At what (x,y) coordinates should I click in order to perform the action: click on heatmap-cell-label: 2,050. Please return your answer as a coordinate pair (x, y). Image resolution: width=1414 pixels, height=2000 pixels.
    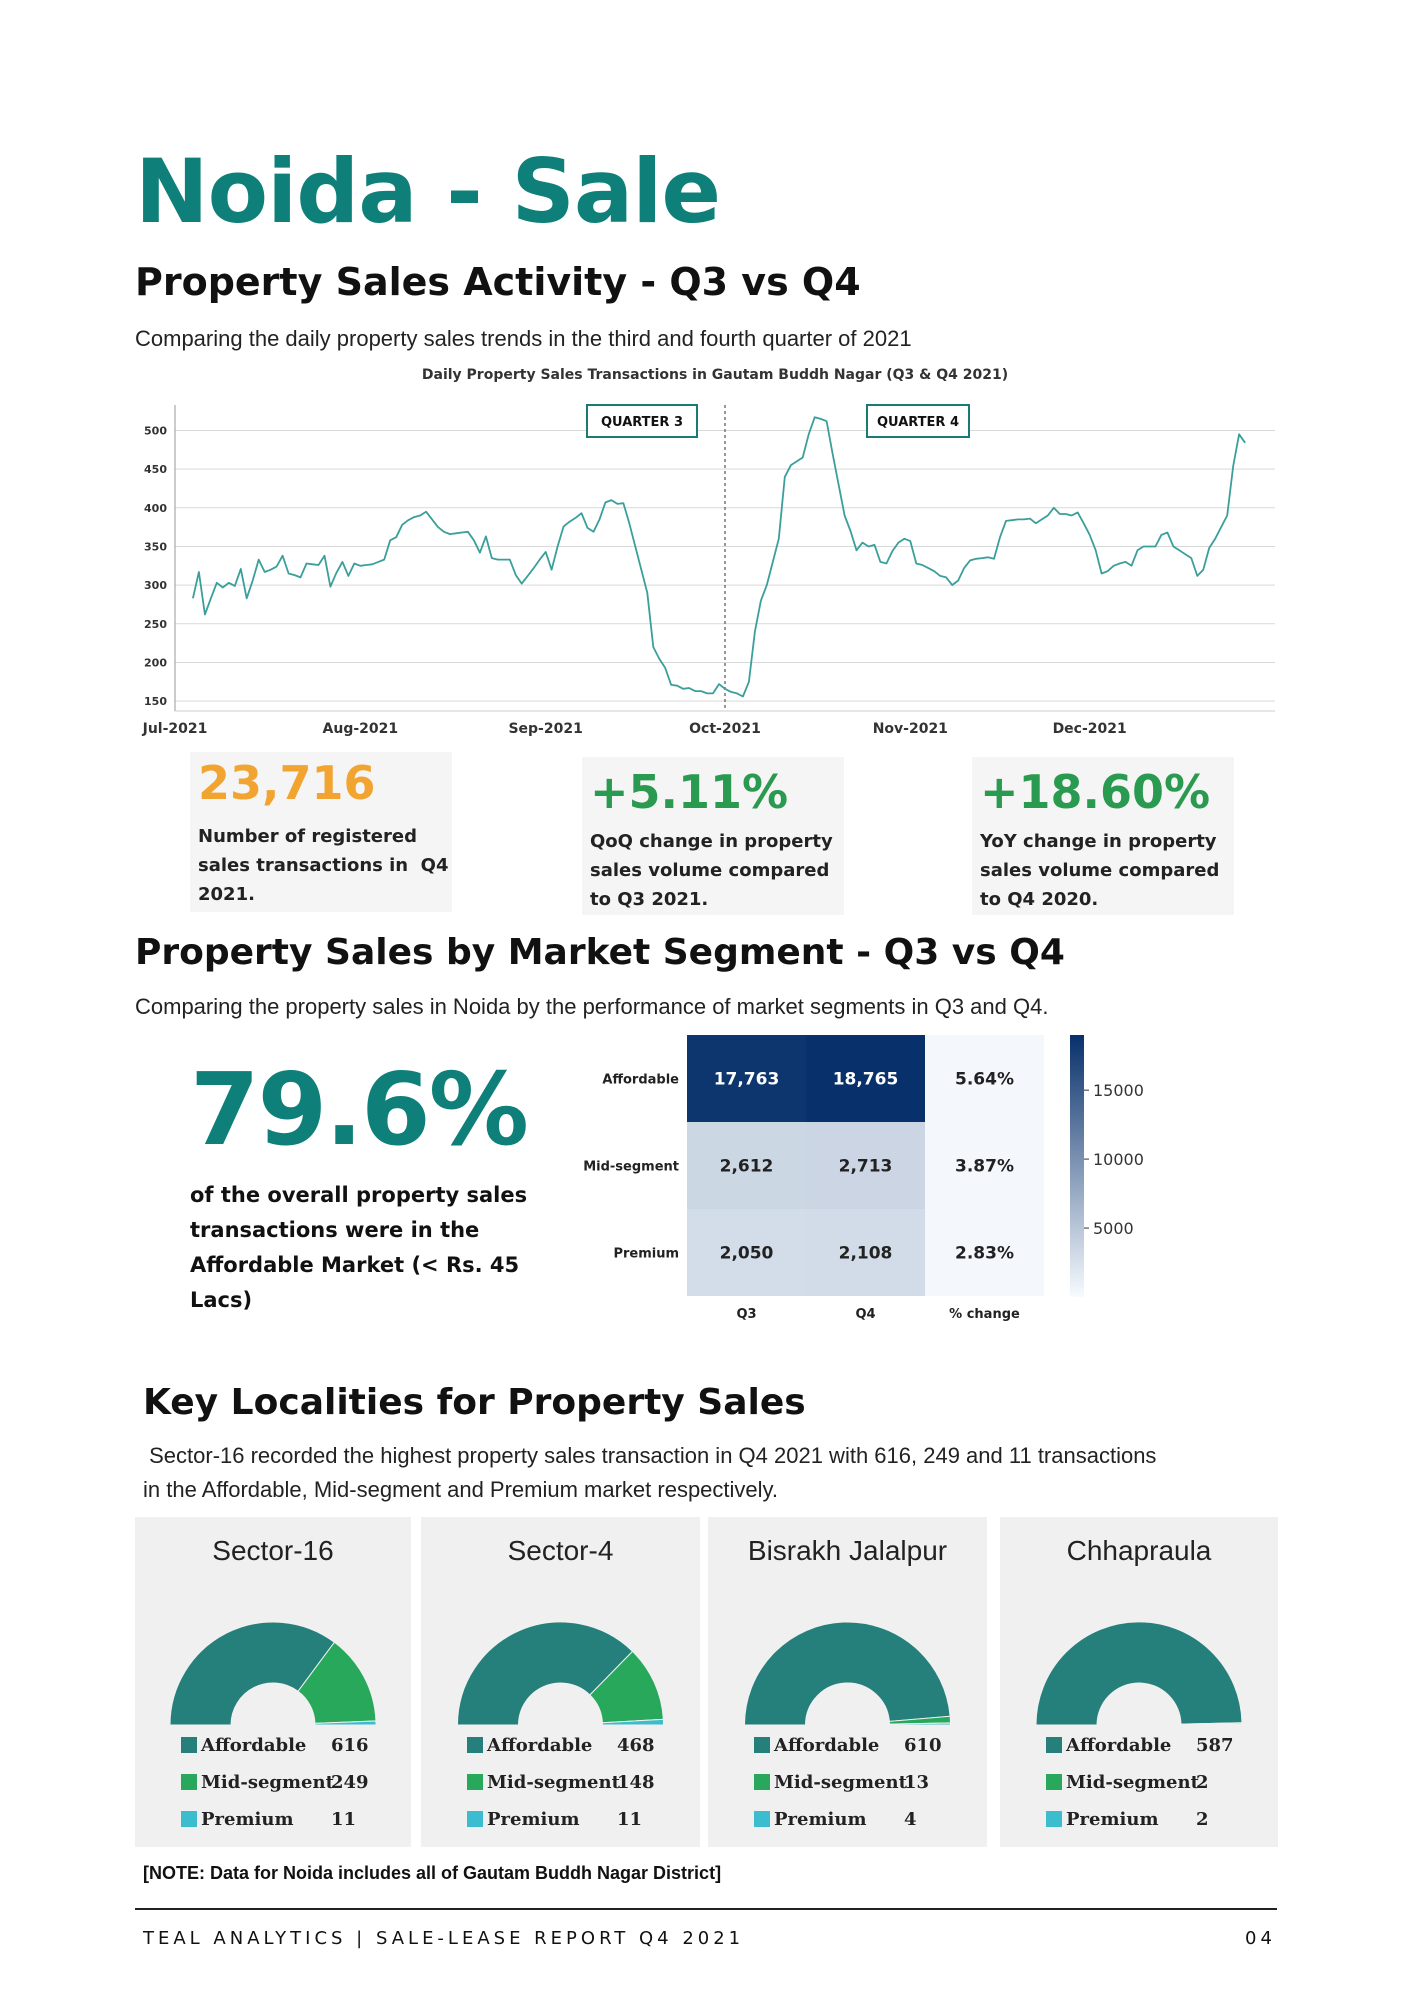
    Looking at the image, I should click on (747, 1254).